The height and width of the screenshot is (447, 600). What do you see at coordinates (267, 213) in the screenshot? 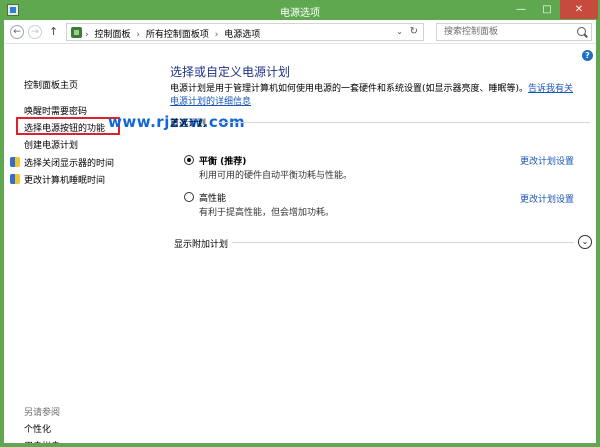
I see `plan-high-performance-desc: 有利于提高性能，但会增加功耗。` at bounding box center [267, 213].